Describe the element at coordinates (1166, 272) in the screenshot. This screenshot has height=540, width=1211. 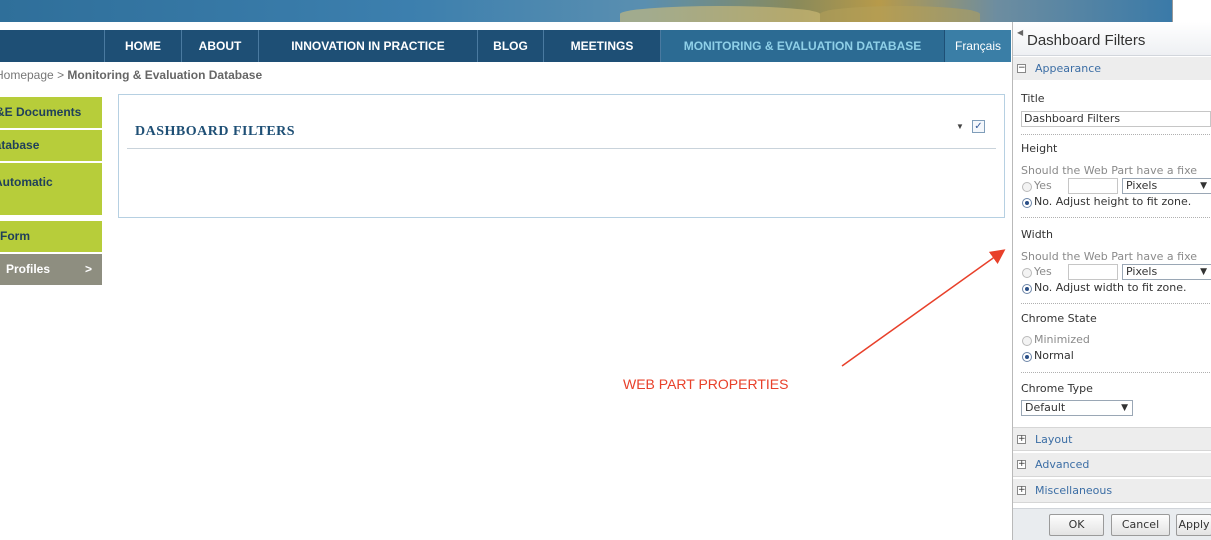
I see `width-units-select: Pixels ▼` at that location.